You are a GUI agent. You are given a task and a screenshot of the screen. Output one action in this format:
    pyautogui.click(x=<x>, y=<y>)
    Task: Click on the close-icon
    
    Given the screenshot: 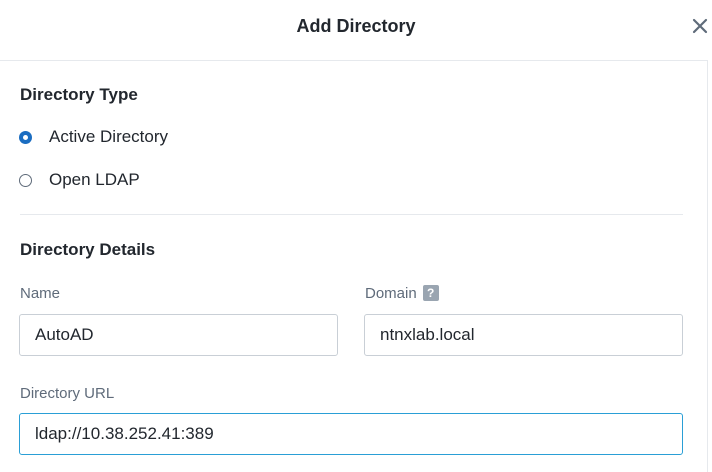 What is the action you would take?
    pyautogui.click(x=700, y=26)
    